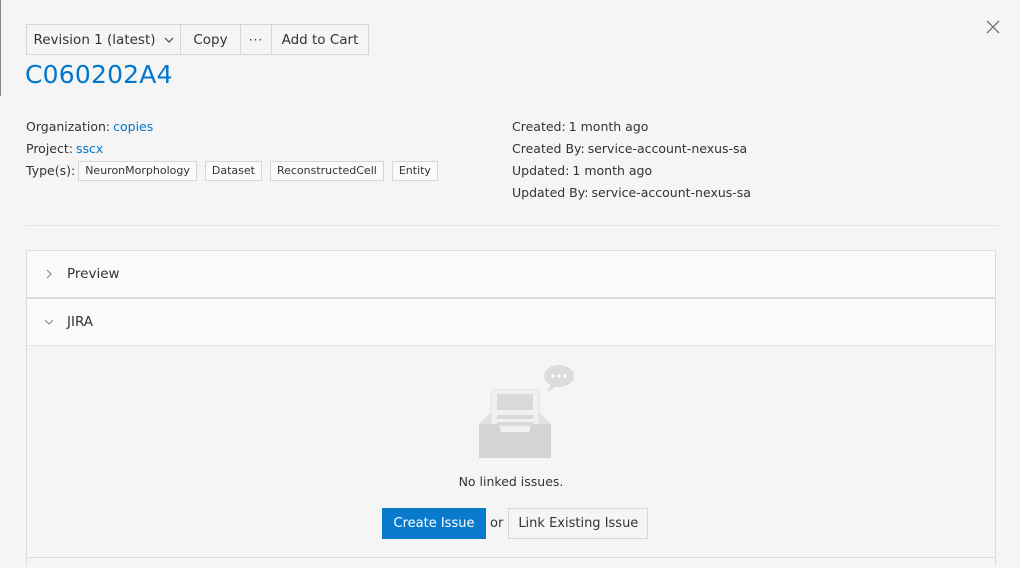  What do you see at coordinates (89, 149) in the screenshot?
I see `project-link: sscx` at bounding box center [89, 149].